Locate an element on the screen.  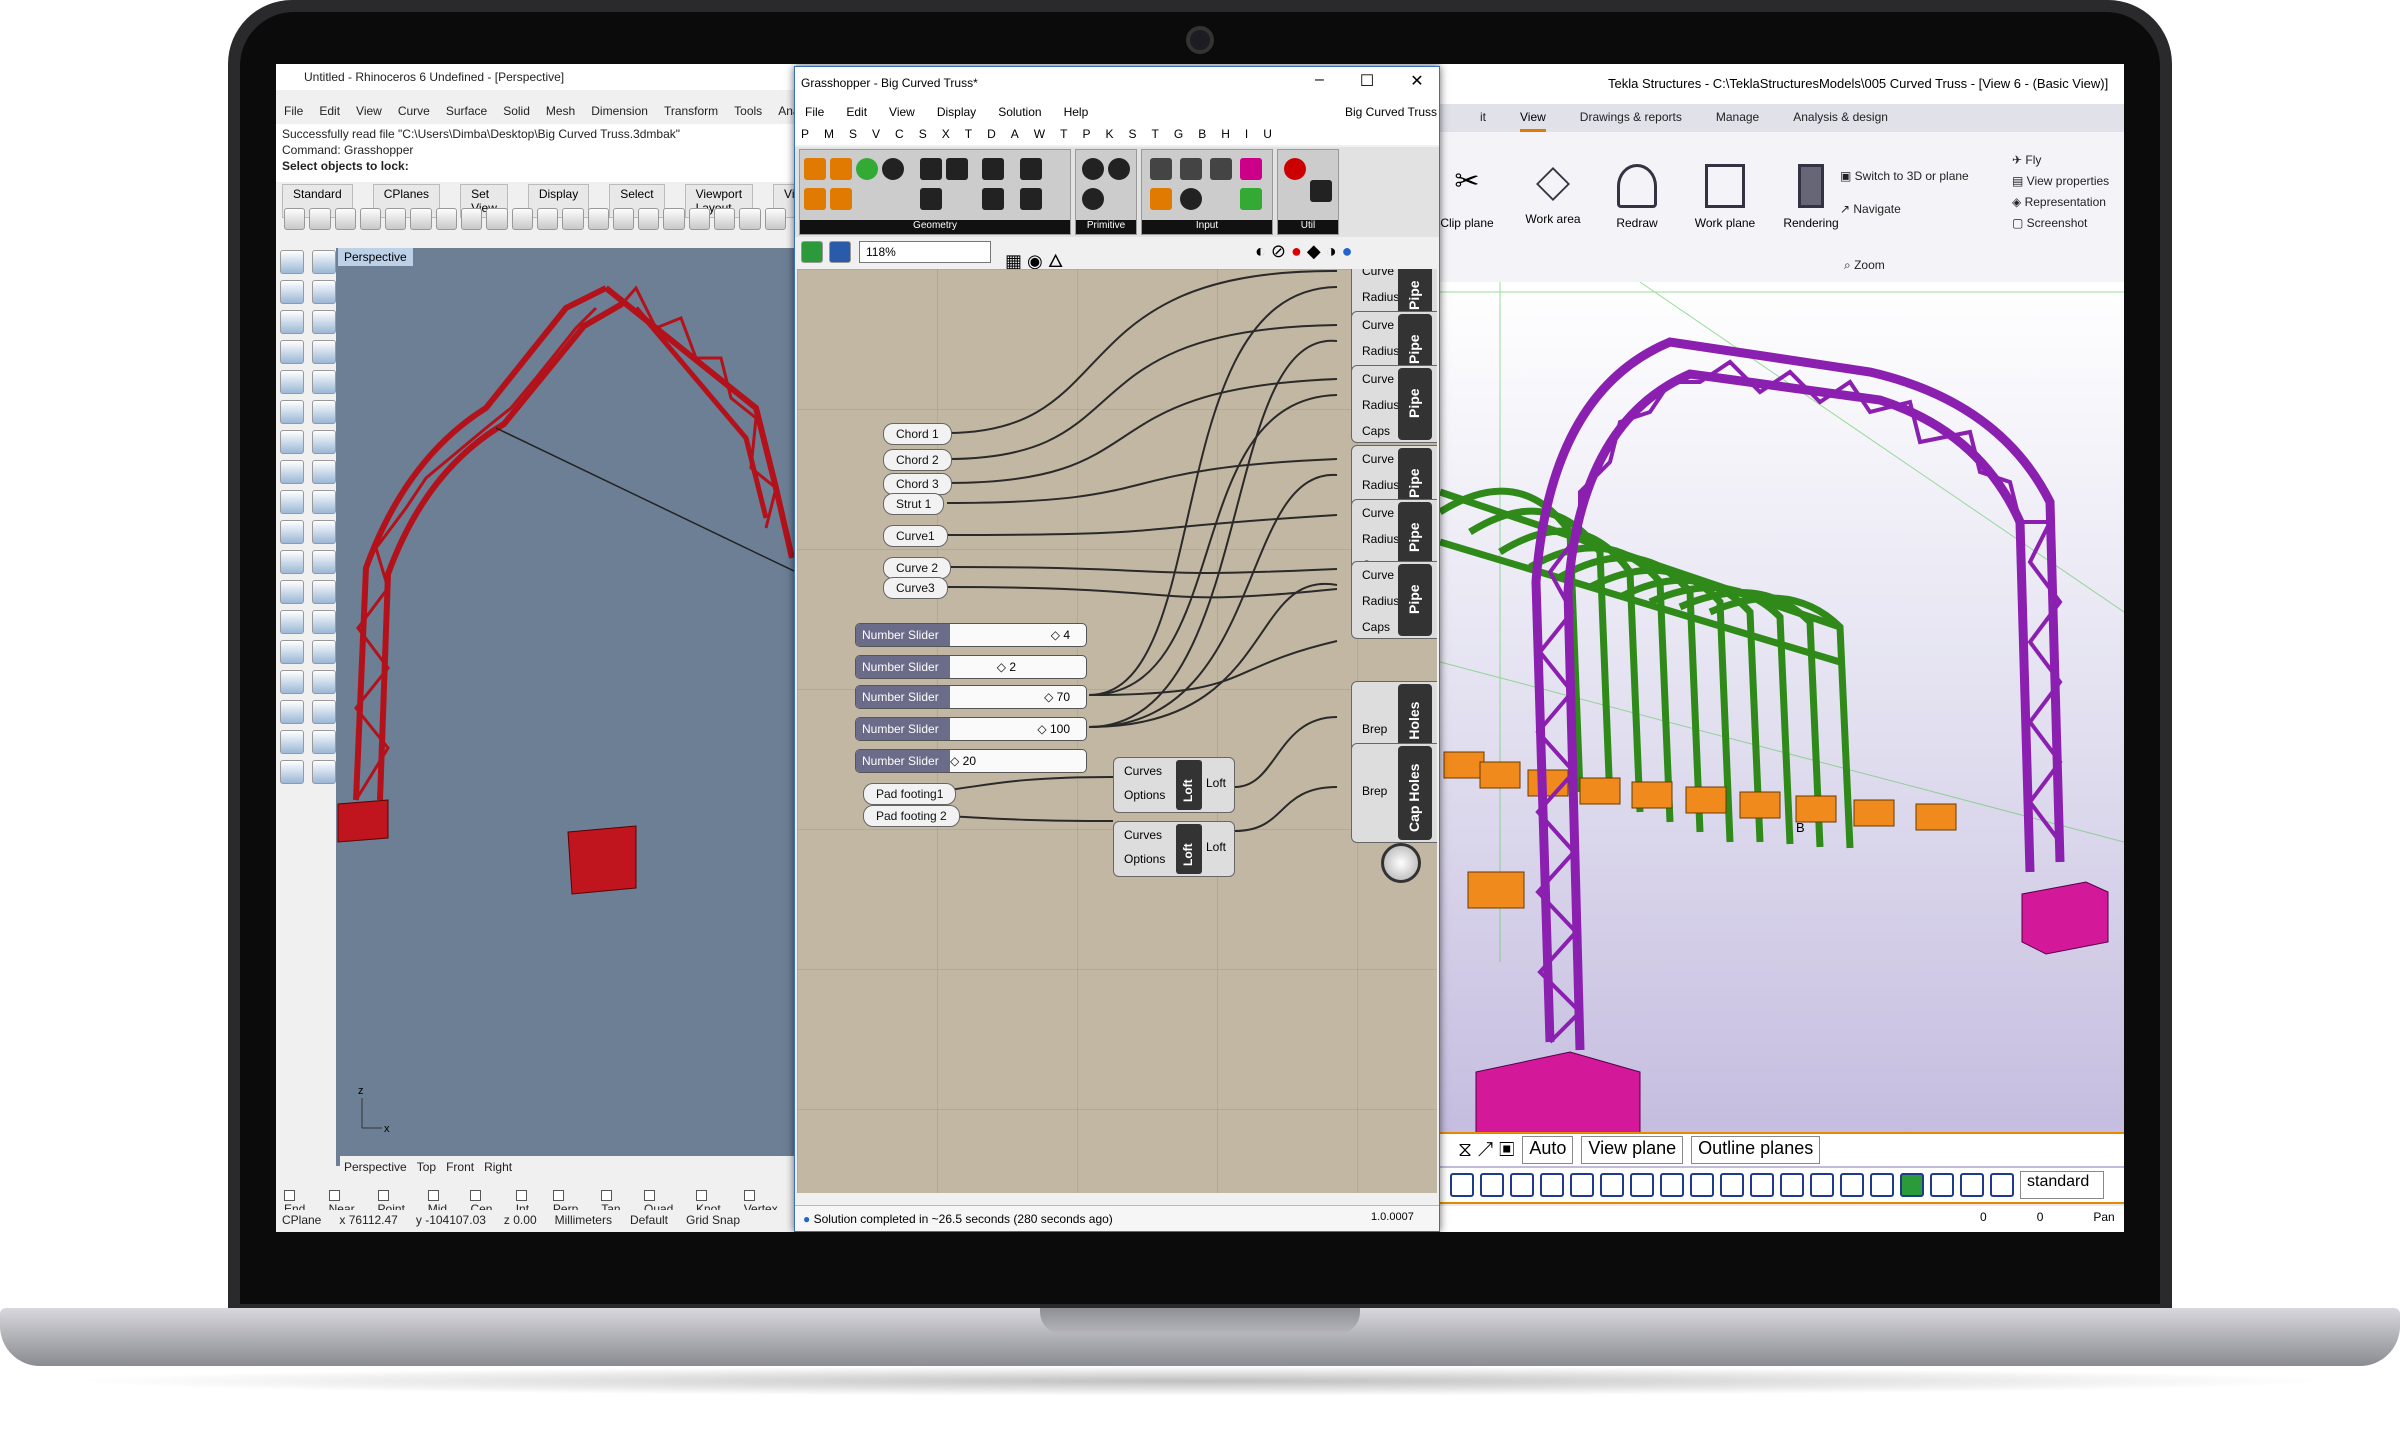
gh-category-4: C is located at coordinates (899, 134).